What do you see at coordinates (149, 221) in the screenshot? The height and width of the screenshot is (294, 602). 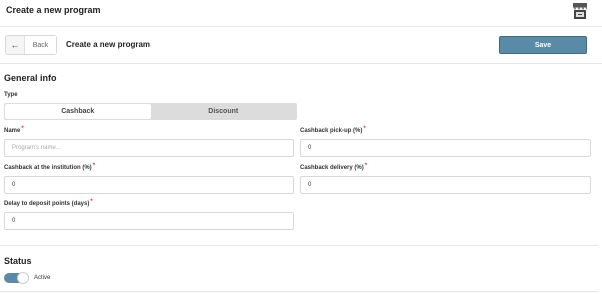 I see `delay-deposit-input: 0` at bounding box center [149, 221].